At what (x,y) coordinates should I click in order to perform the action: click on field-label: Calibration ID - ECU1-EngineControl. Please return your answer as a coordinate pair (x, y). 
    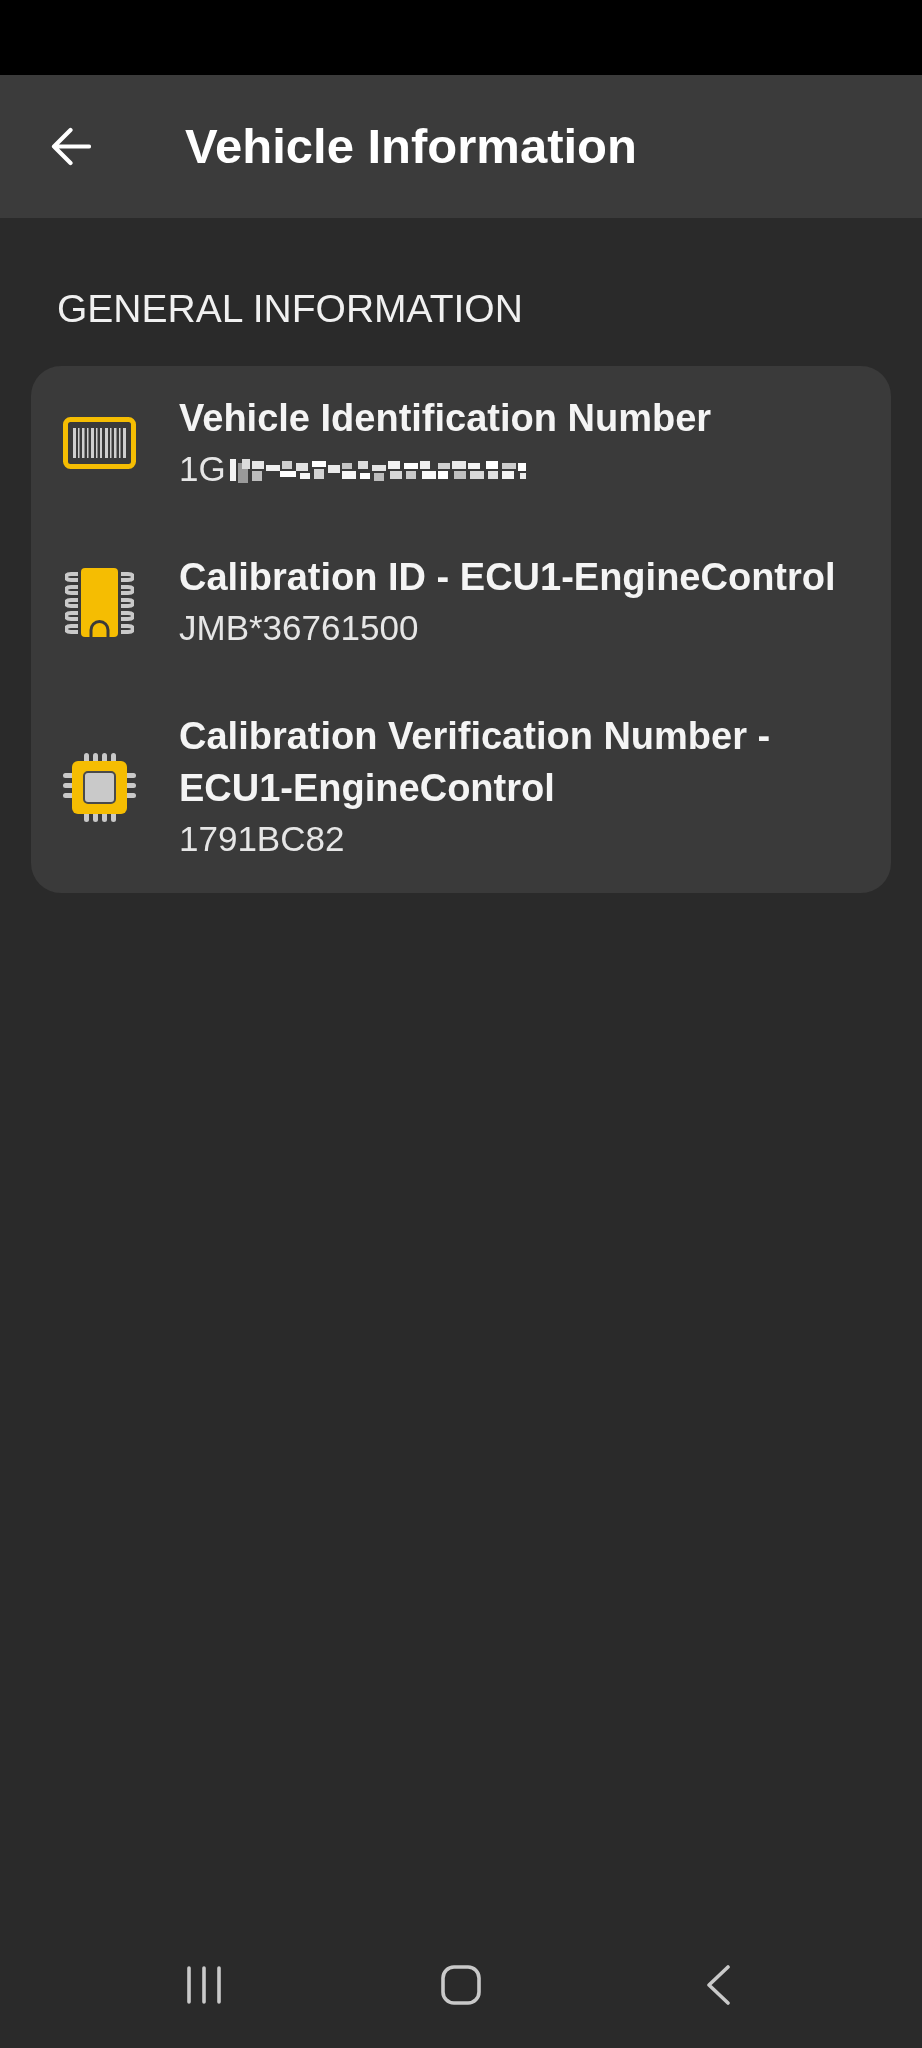
    Looking at the image, I should click on (508, 577).